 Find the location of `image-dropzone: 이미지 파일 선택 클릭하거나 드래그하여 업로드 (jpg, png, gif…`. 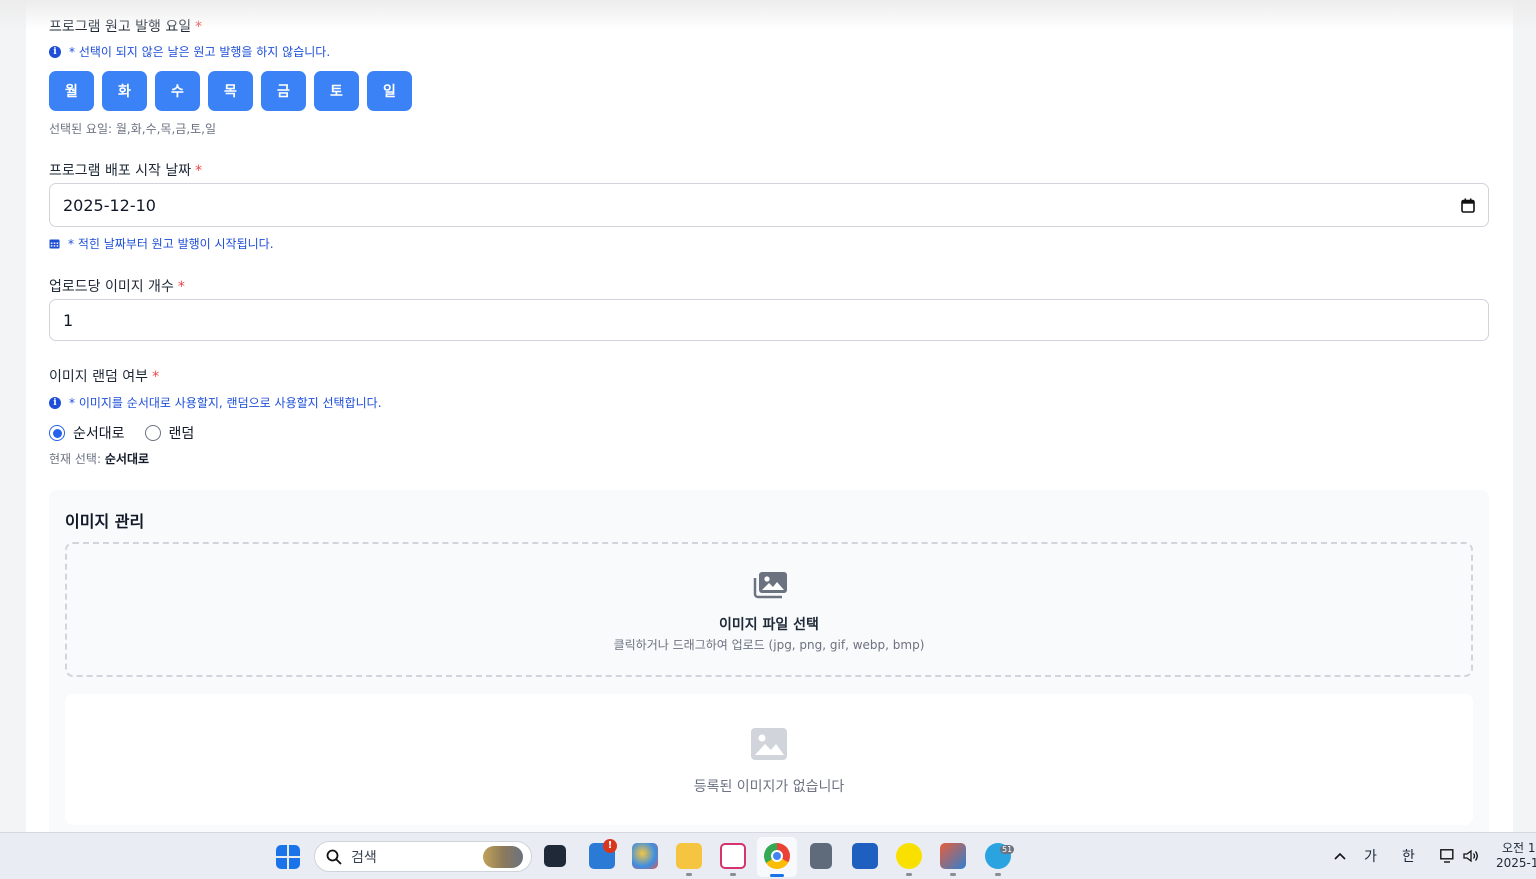

image-dropzone: 이미지 파일 선택 클릭하거나 드래그하여 업로드 (jpg, png, gif… is located at coordinates (769, 609).